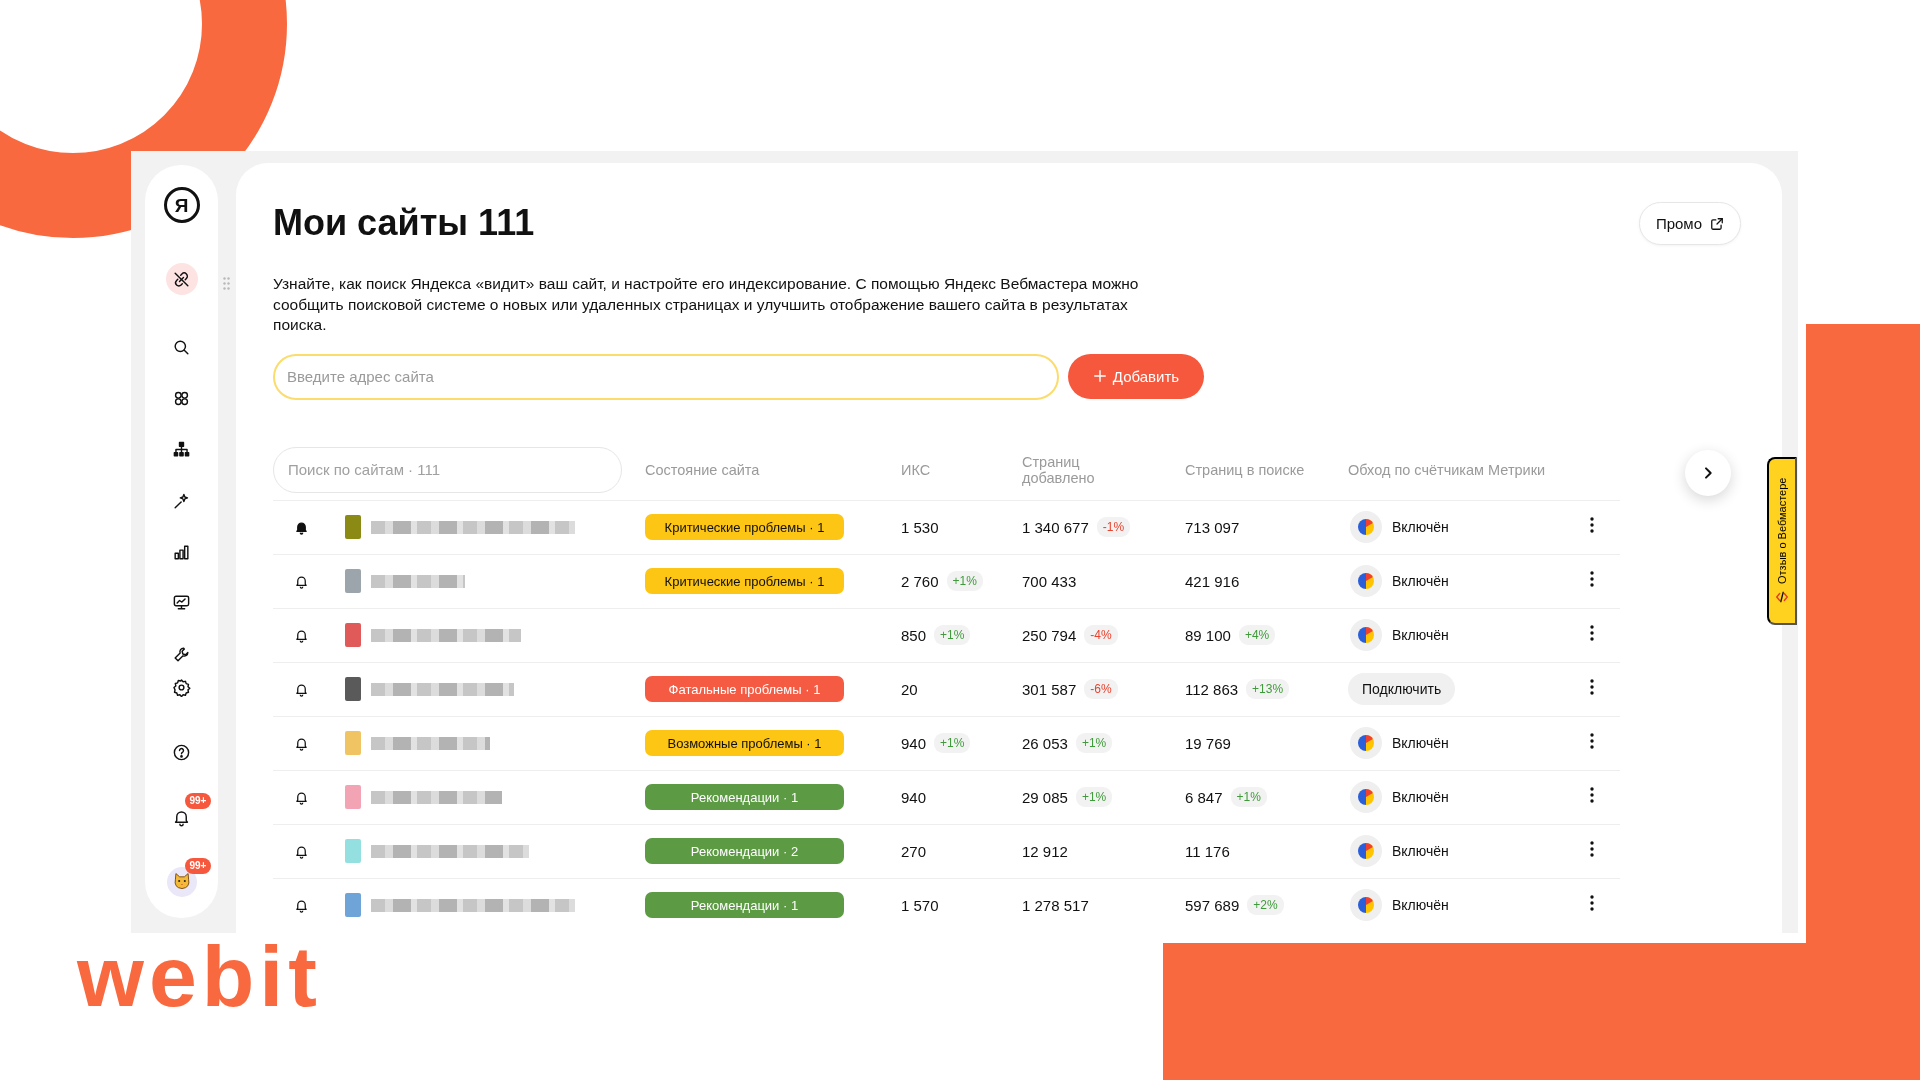  I want to click on pages-added-value: 12 912, so click(1045, 851).